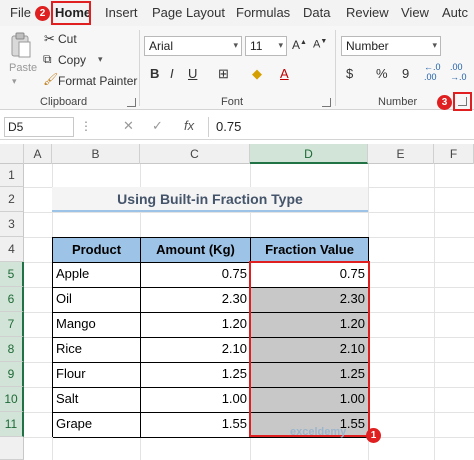 This screenshot has height=460, width=474. Describe the element at coordinates (97, 375) in the screenshot. I see `product-cell: Flour` at that location.